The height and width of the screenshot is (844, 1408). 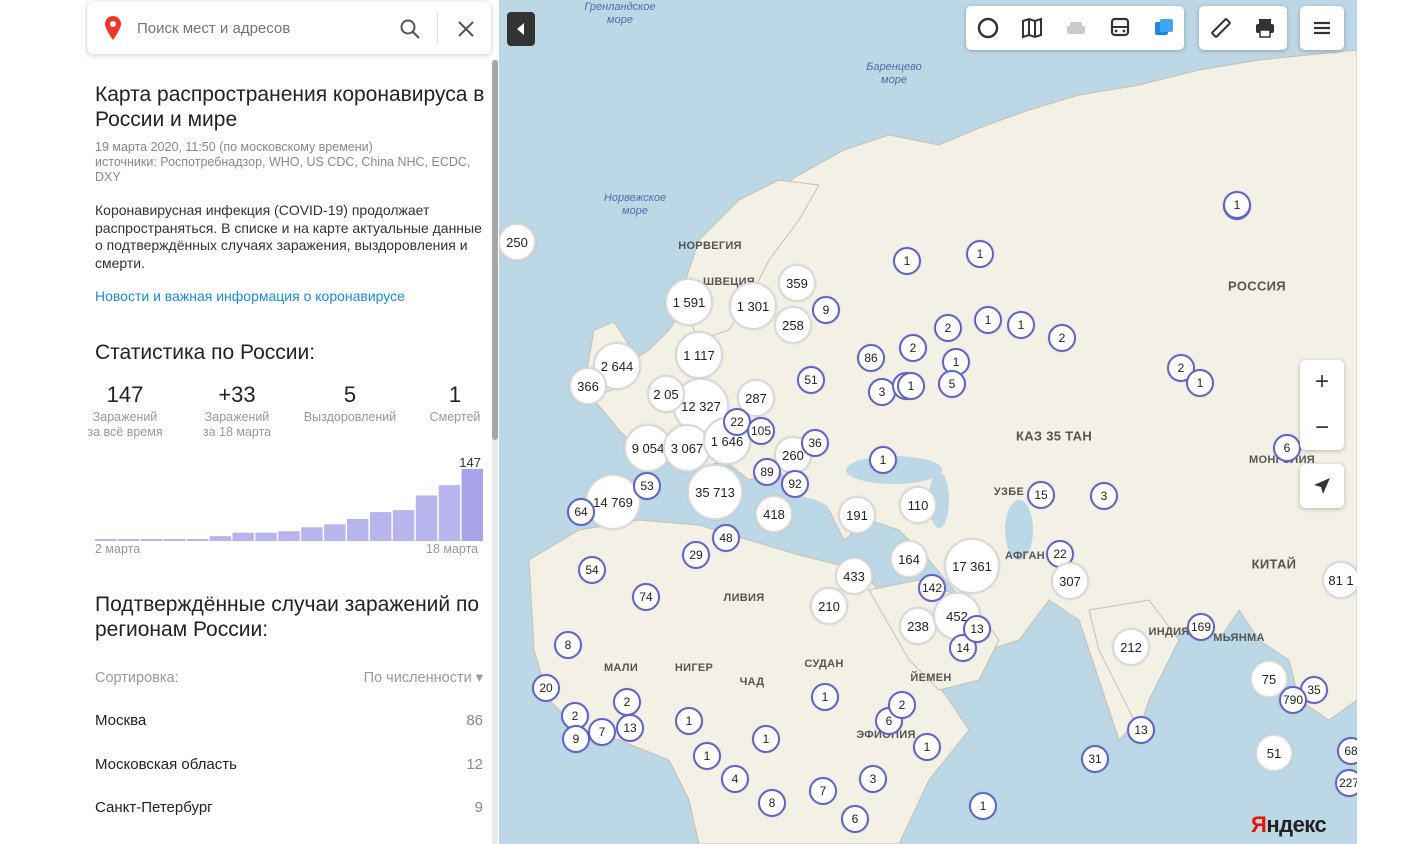 I want to click on cluster-marker: 110, so click(x=918, y=505).